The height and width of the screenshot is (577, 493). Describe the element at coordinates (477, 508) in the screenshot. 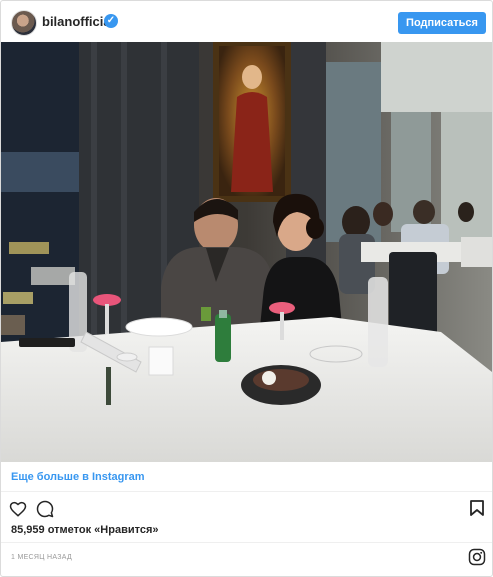

I see `bookmark-icon` at that location.